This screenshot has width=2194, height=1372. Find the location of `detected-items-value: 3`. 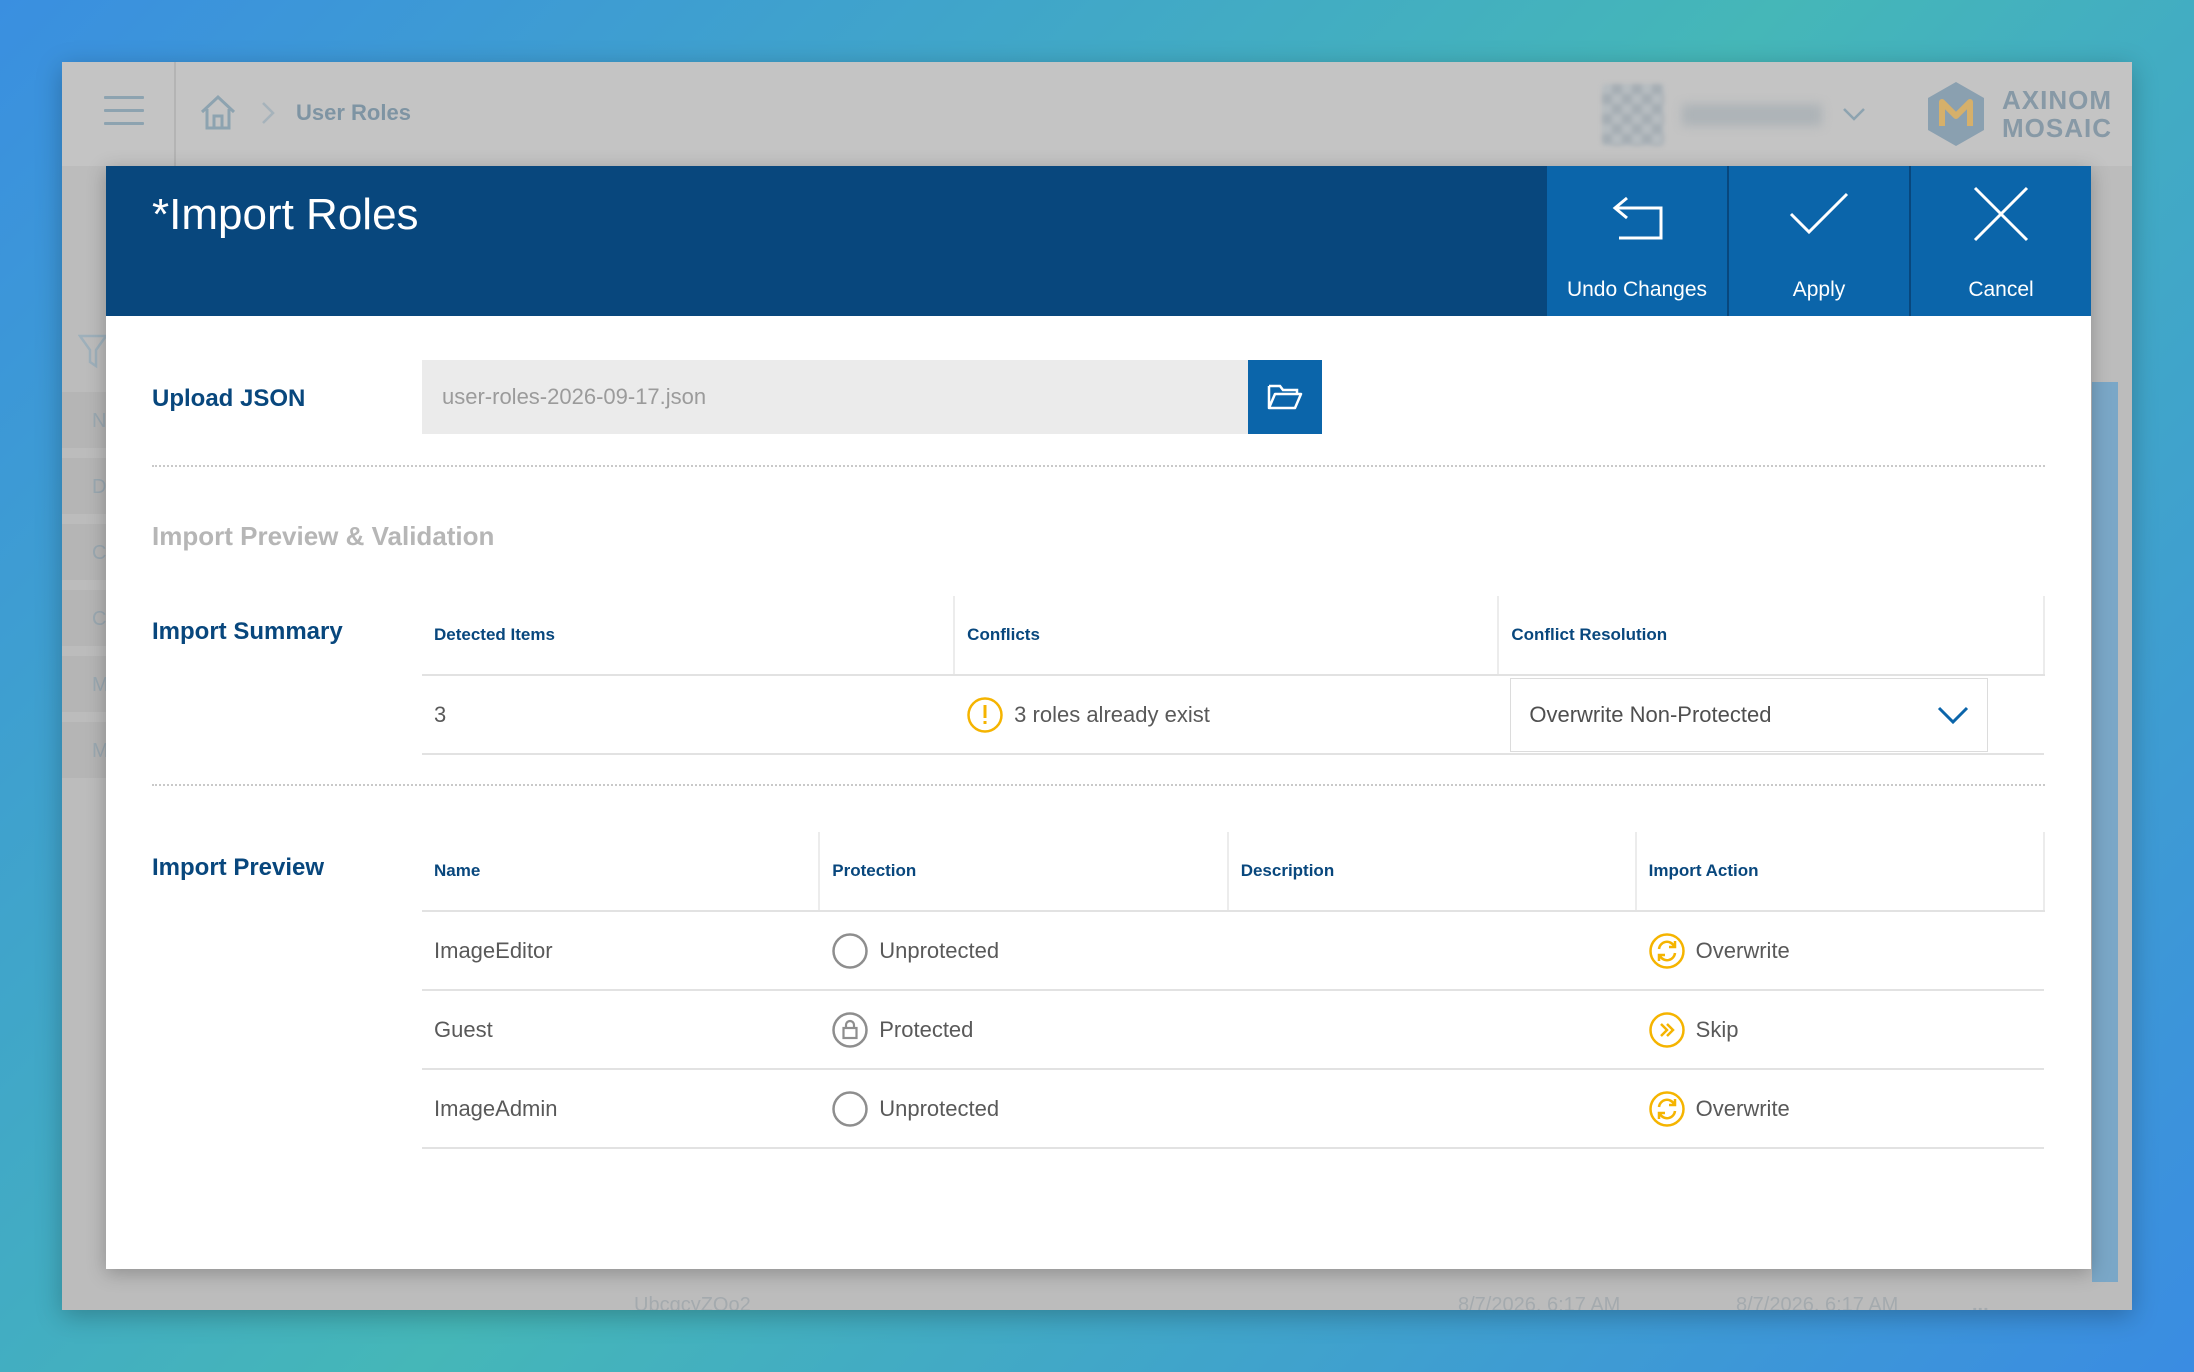

detected-items-value: 3 is located at coordinates (688, 715).